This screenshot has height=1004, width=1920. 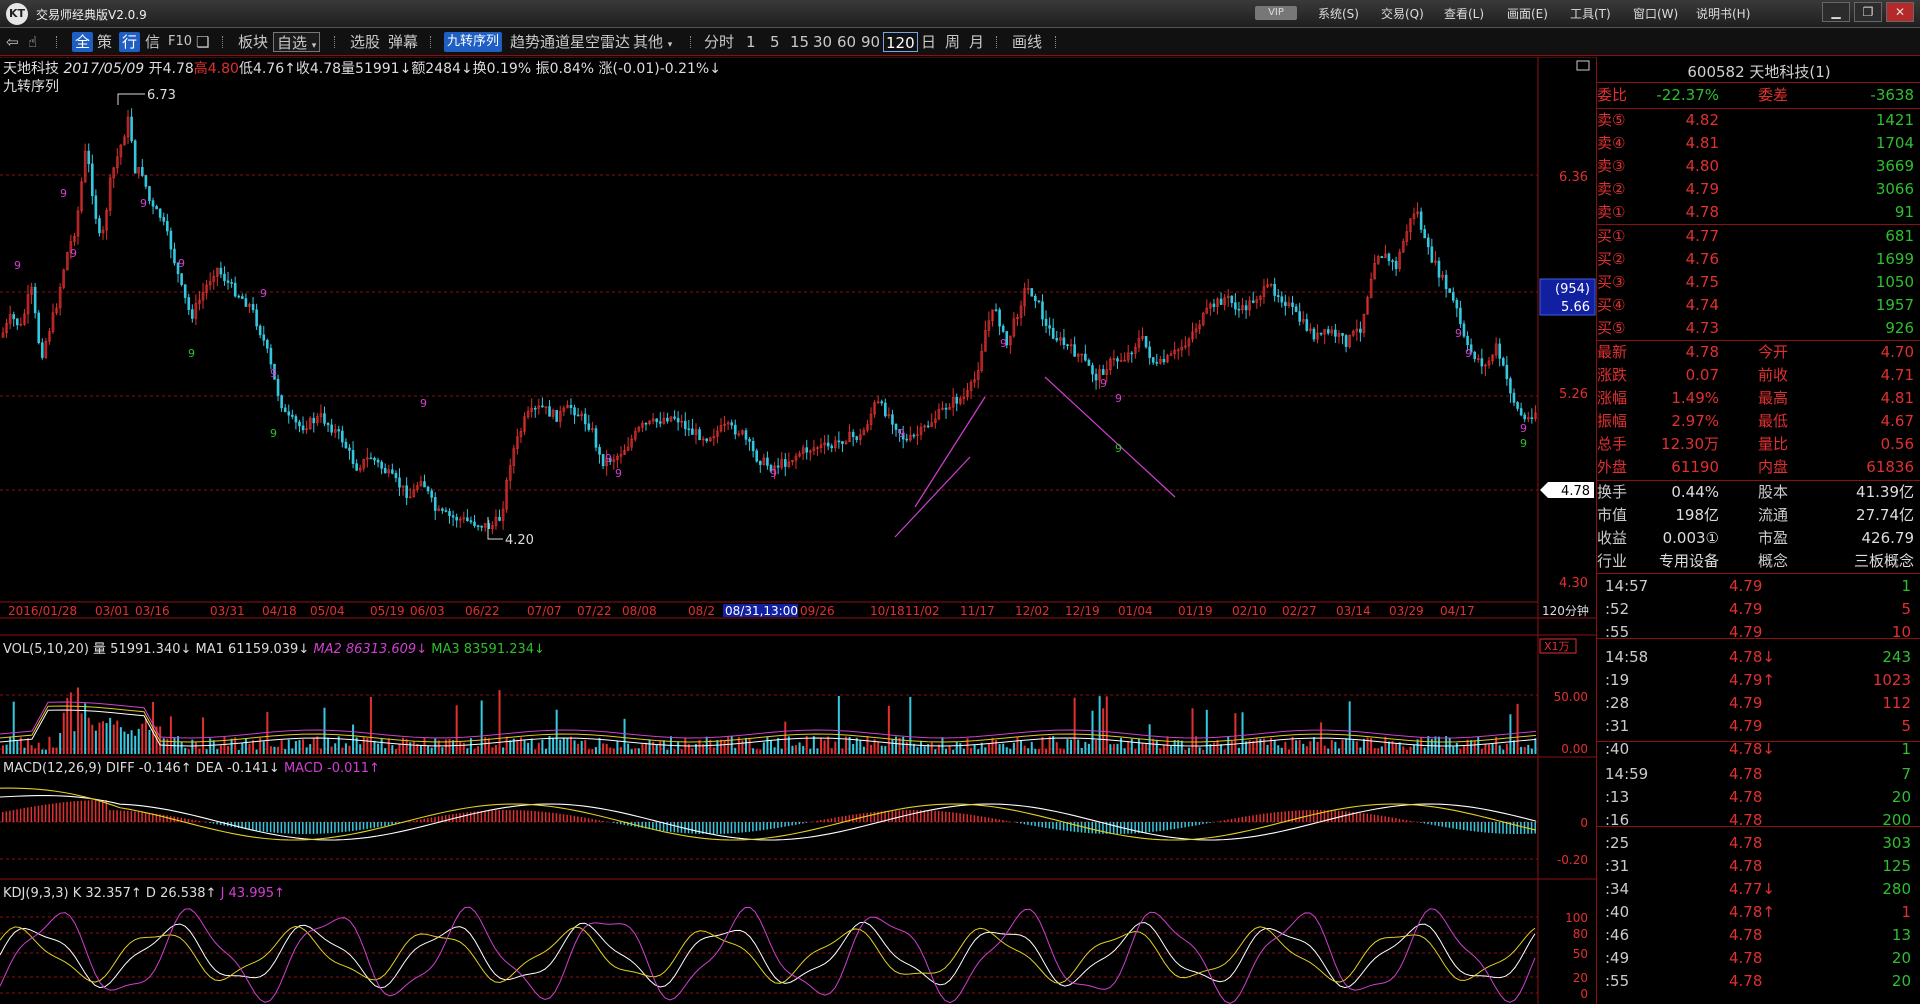 What do you see at coordinates (846, 42) in the screenshot?
I see `period-60: 60` at bounding box center [846, 42].